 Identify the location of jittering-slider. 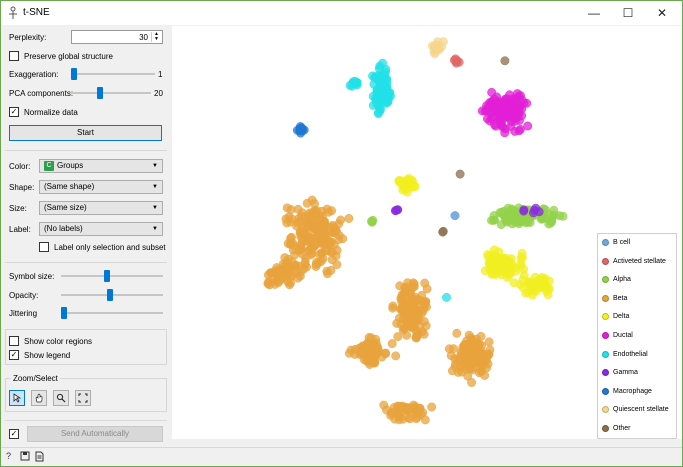
(112, 313).